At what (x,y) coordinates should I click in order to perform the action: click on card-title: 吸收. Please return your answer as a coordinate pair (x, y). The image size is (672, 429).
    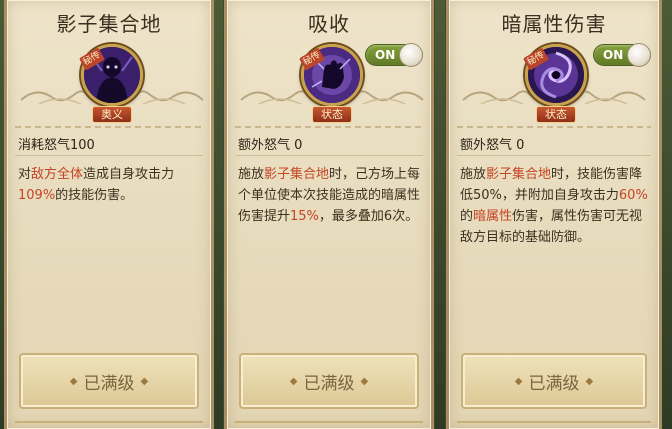
    Looking at the image, I should click on (329, 24).